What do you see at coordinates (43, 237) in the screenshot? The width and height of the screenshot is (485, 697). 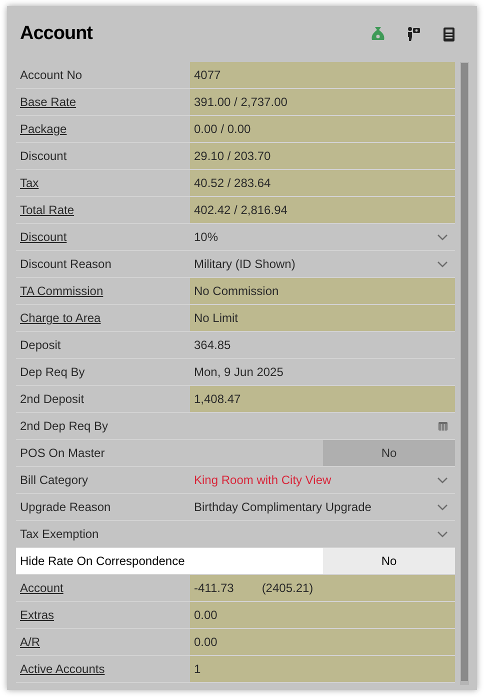 I see `field-link: Discount` at bounding box center [43, 237].